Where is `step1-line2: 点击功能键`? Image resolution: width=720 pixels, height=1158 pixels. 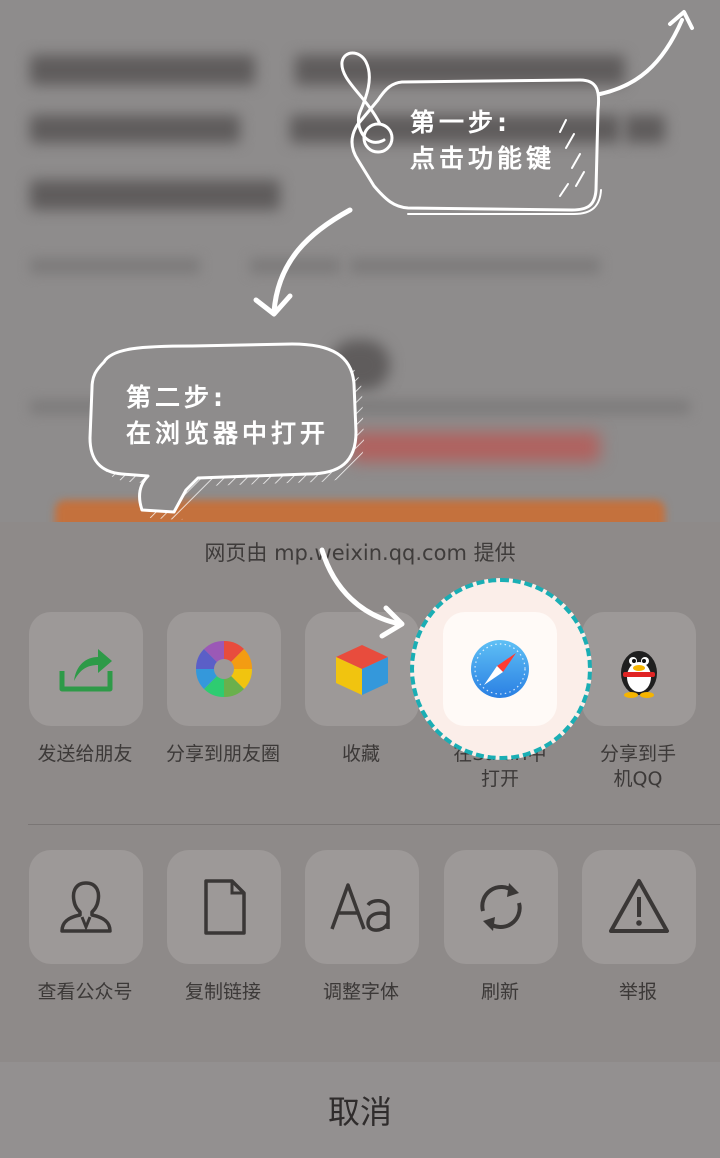 step1-line2: 点击功能键 is located at coordinates (483, 158).